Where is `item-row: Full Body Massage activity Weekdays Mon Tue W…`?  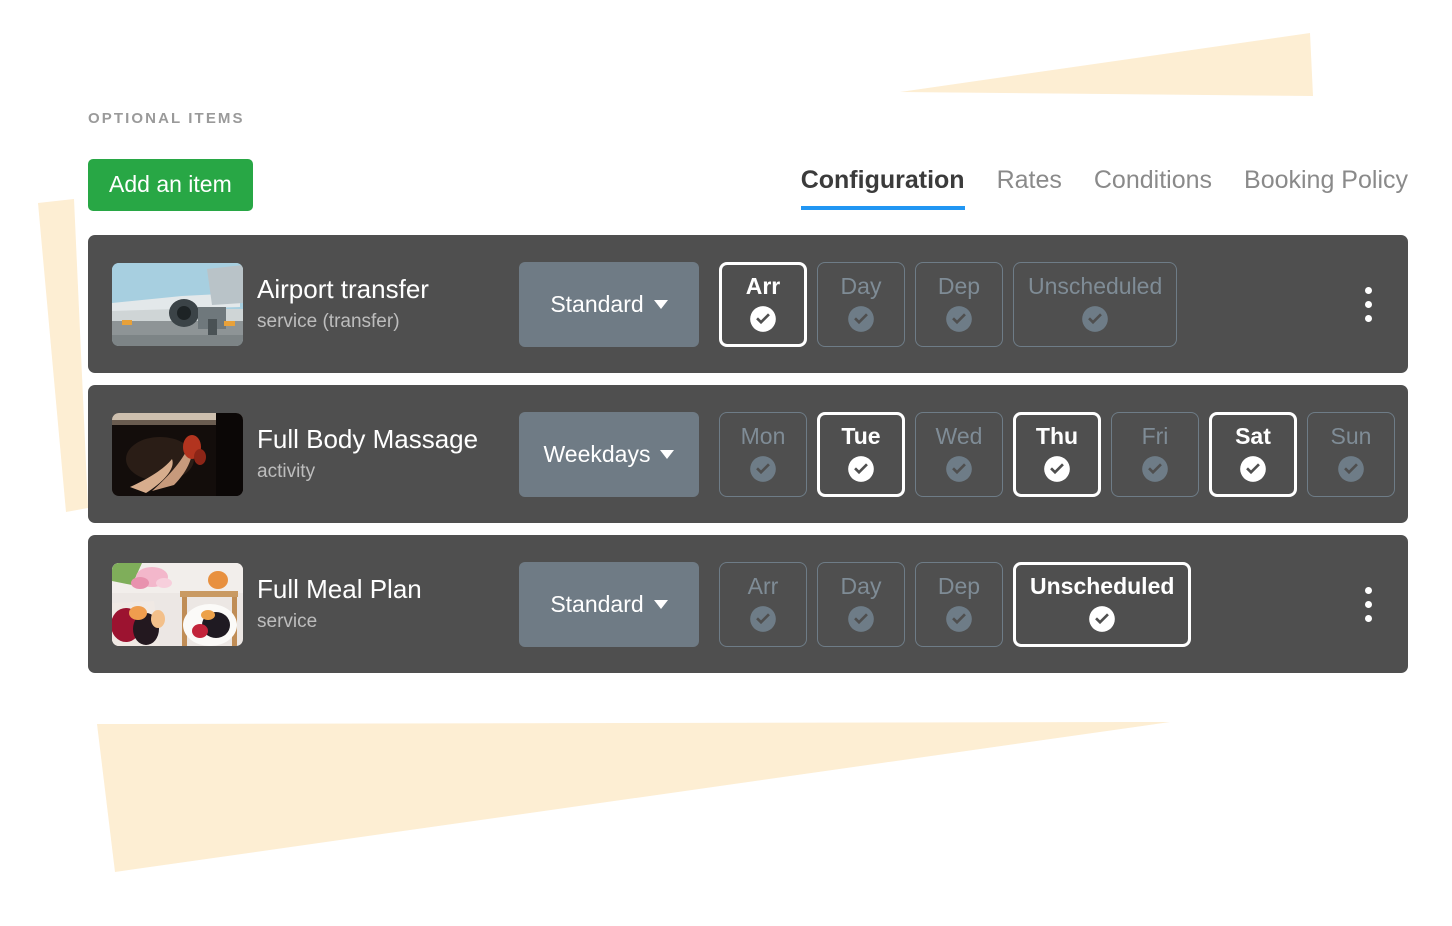
item-row: Full Body Massage activity Weekdays Mon Tue W… is located at coordinates (752, 454).